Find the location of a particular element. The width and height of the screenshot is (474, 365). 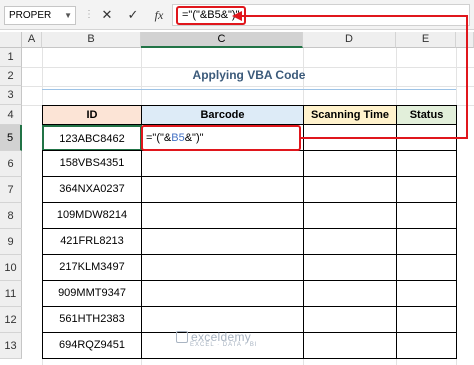

row-header-4: 4 is located at coordinates (11, 115).